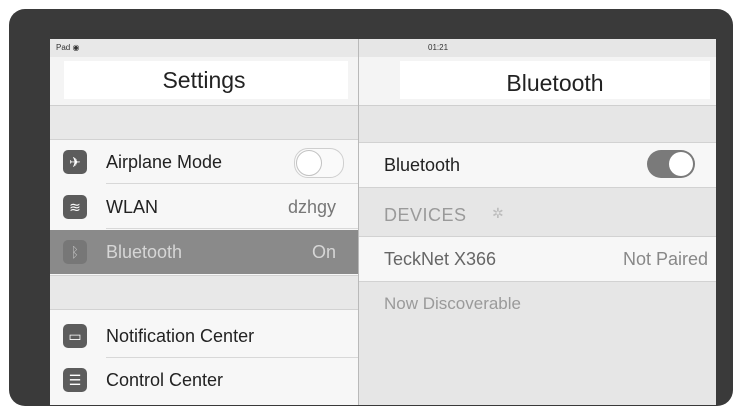 The width and height of the screenshot is (737, 406). Describe the element at coordinates (537, 47) in the screenshot. I see `status-bar-right: 01:21` at that location.